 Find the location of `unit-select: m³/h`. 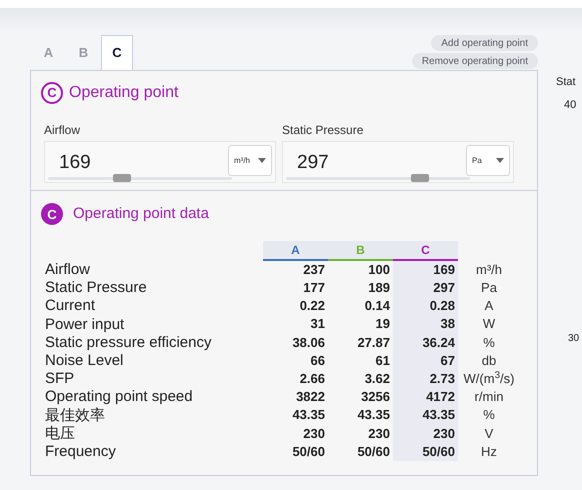

unit-select: m³/h is located at coordinates (250, 160).